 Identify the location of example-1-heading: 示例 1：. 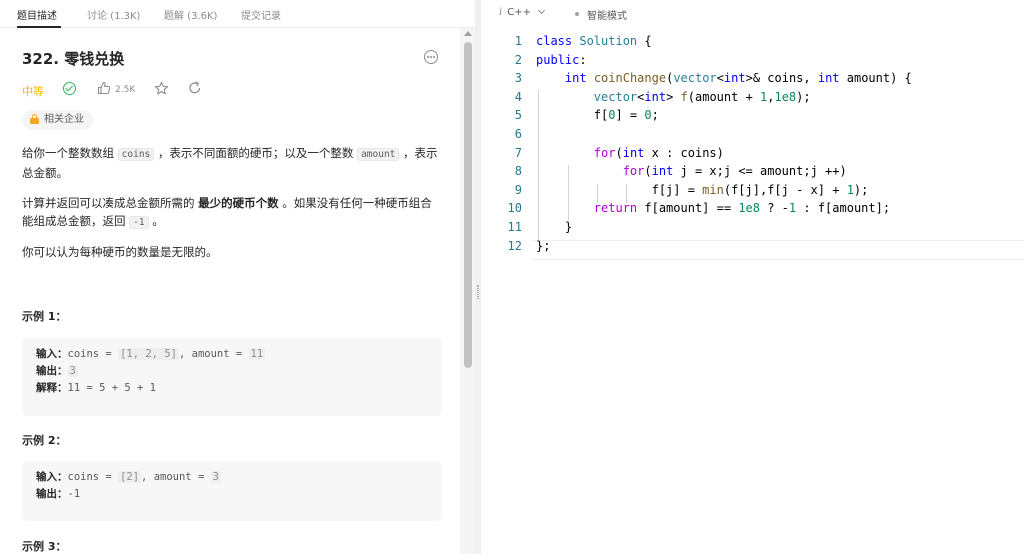
(44, 316).